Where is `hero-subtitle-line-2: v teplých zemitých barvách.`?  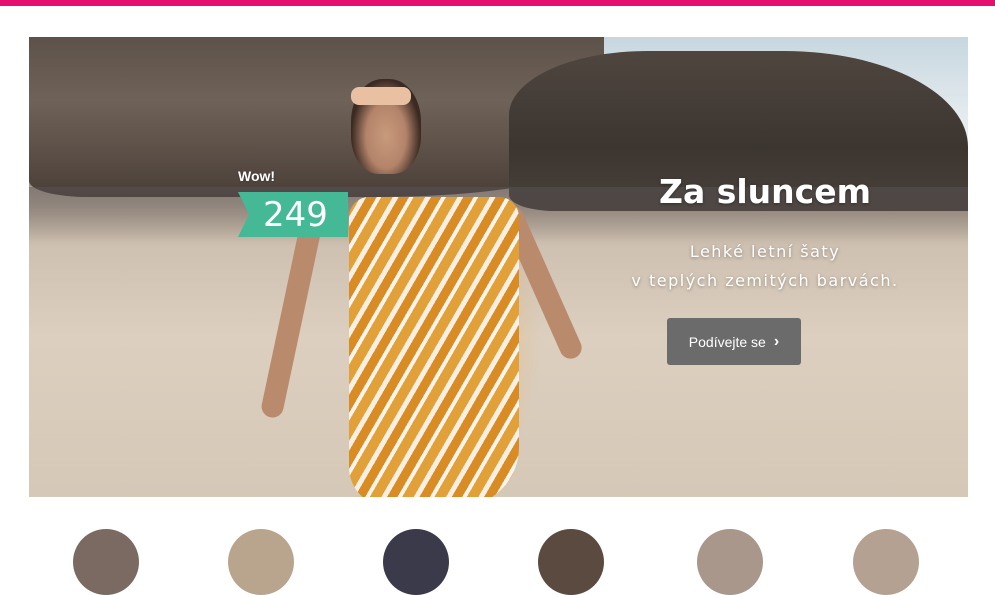 hero-subtitle-line-2: v teplých zemitých barvách. is located at coordinates (765, 280).